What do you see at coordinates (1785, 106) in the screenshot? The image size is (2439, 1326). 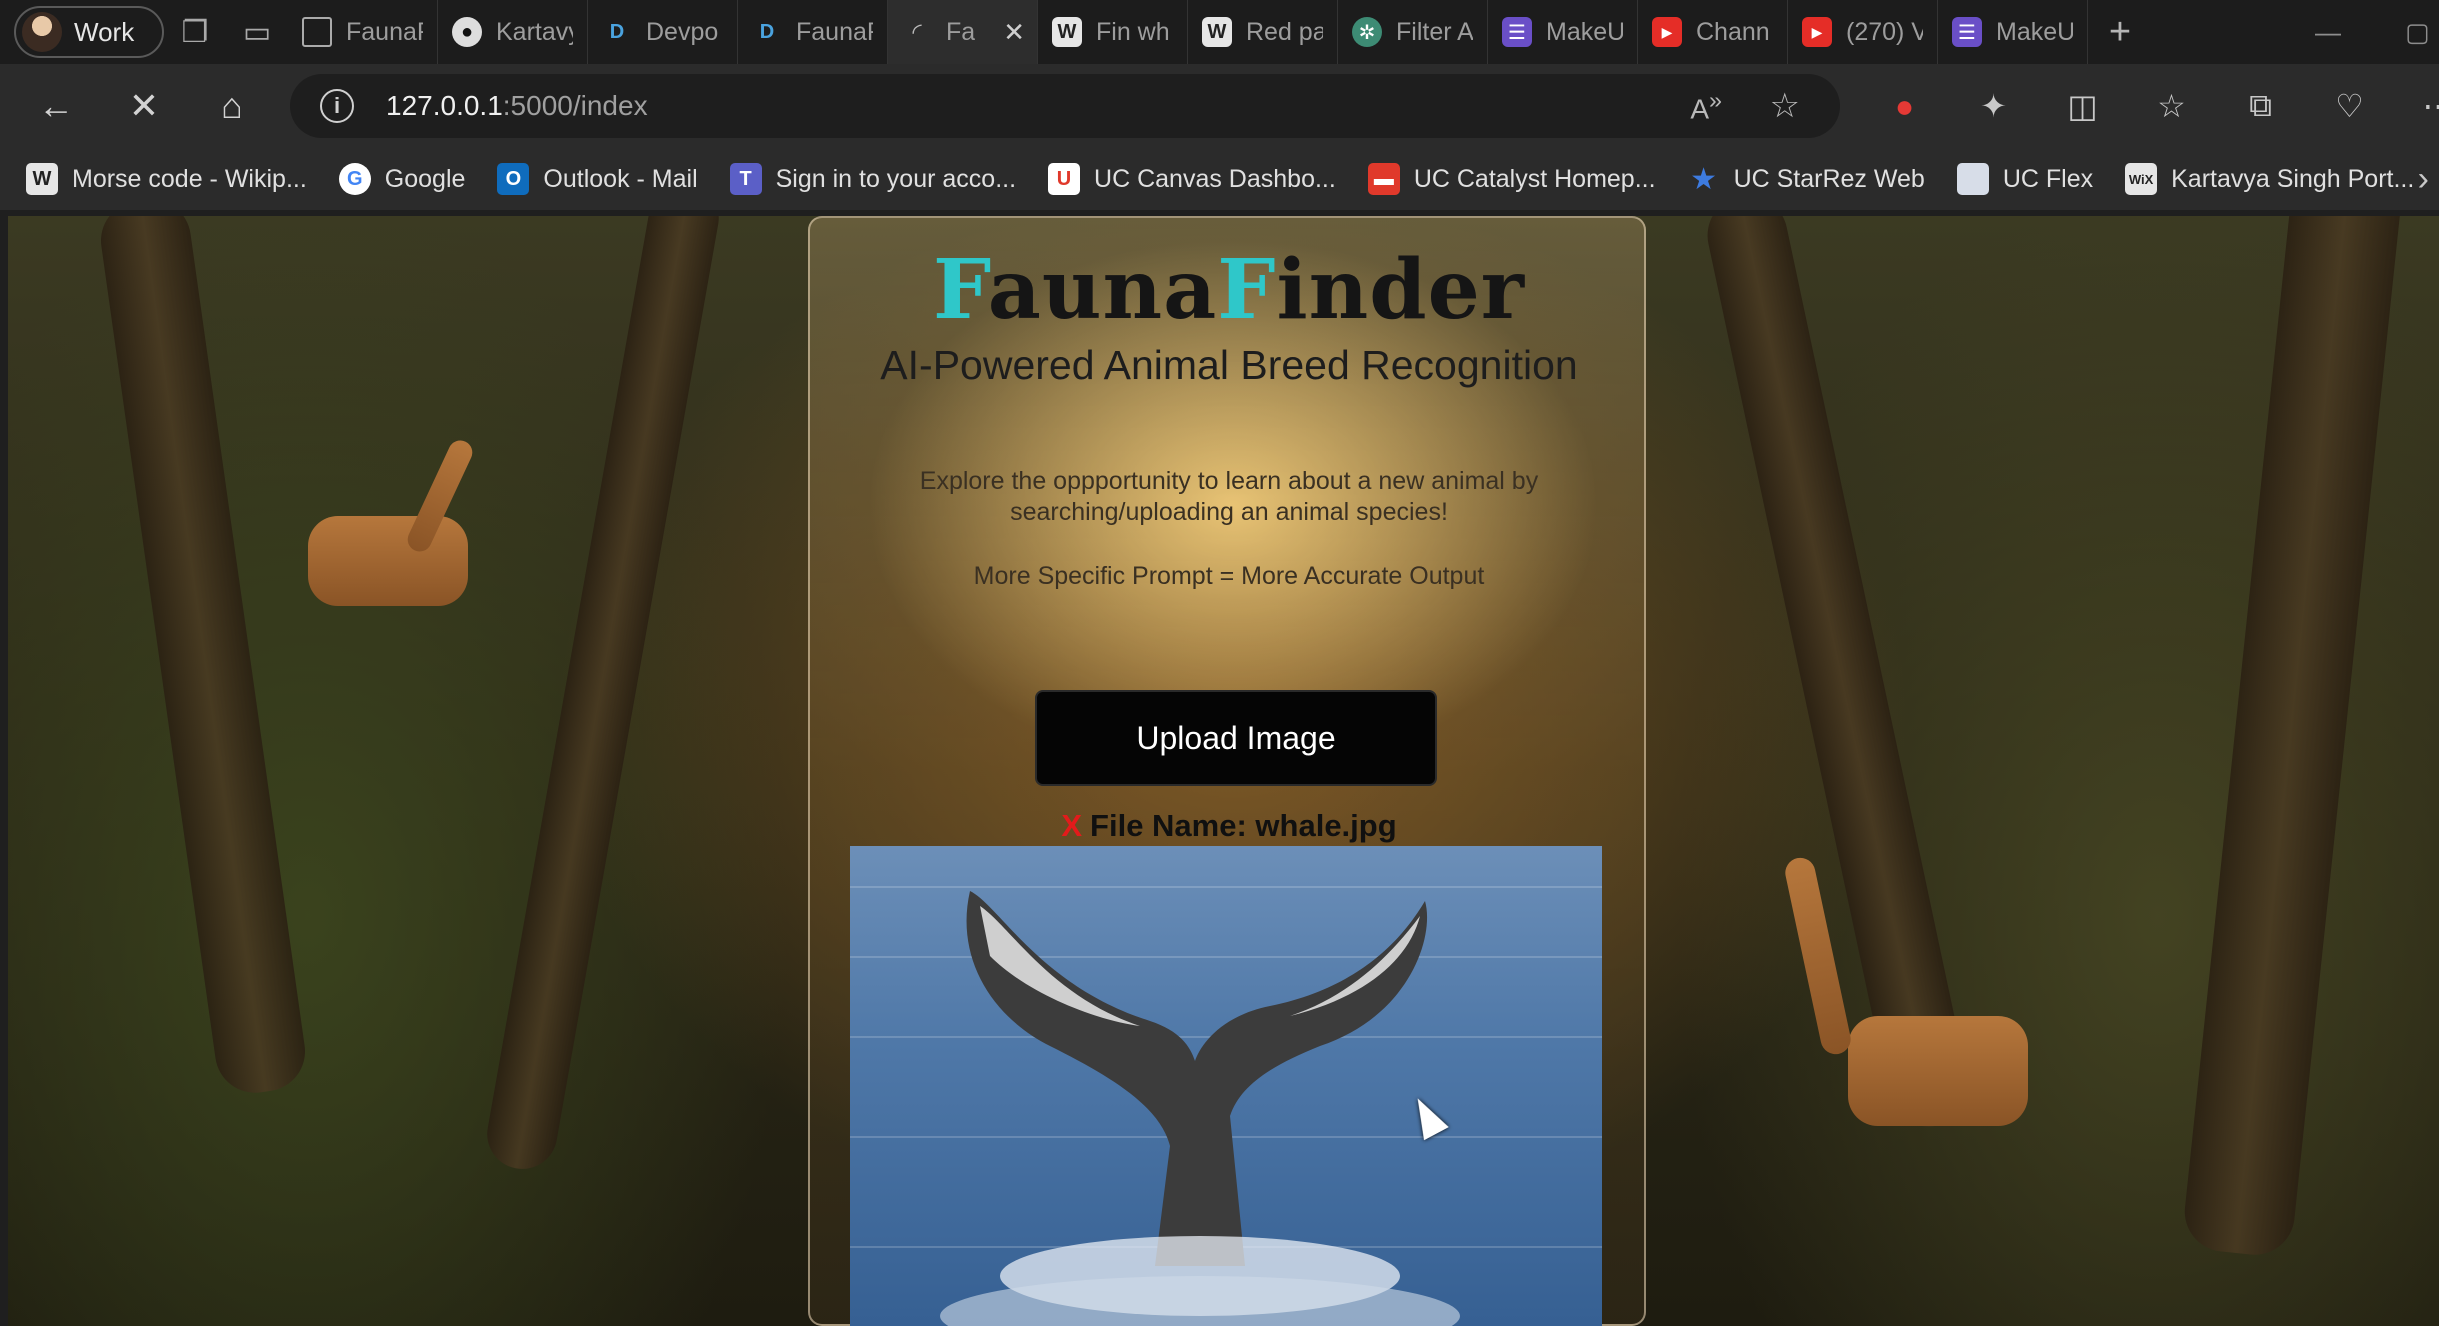 I see `favorite-star-icon: ☆` at bounding box center [1785, 106].